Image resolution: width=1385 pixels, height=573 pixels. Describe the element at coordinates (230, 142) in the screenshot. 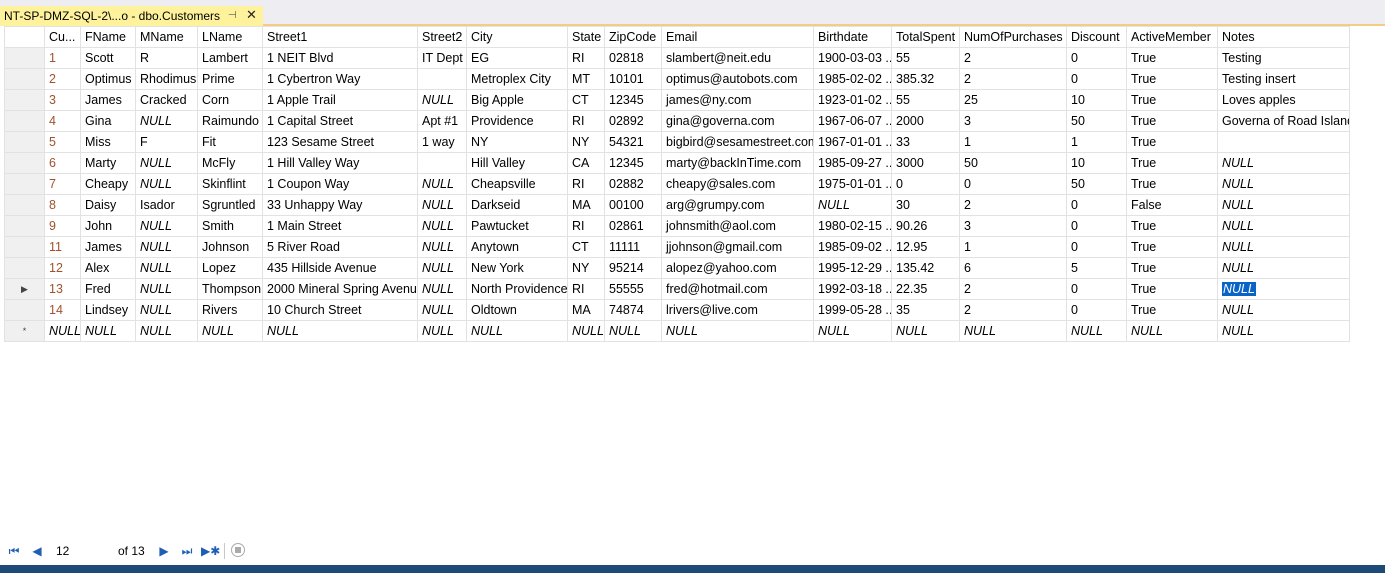

I see `grid-cell: Fit` at that location.